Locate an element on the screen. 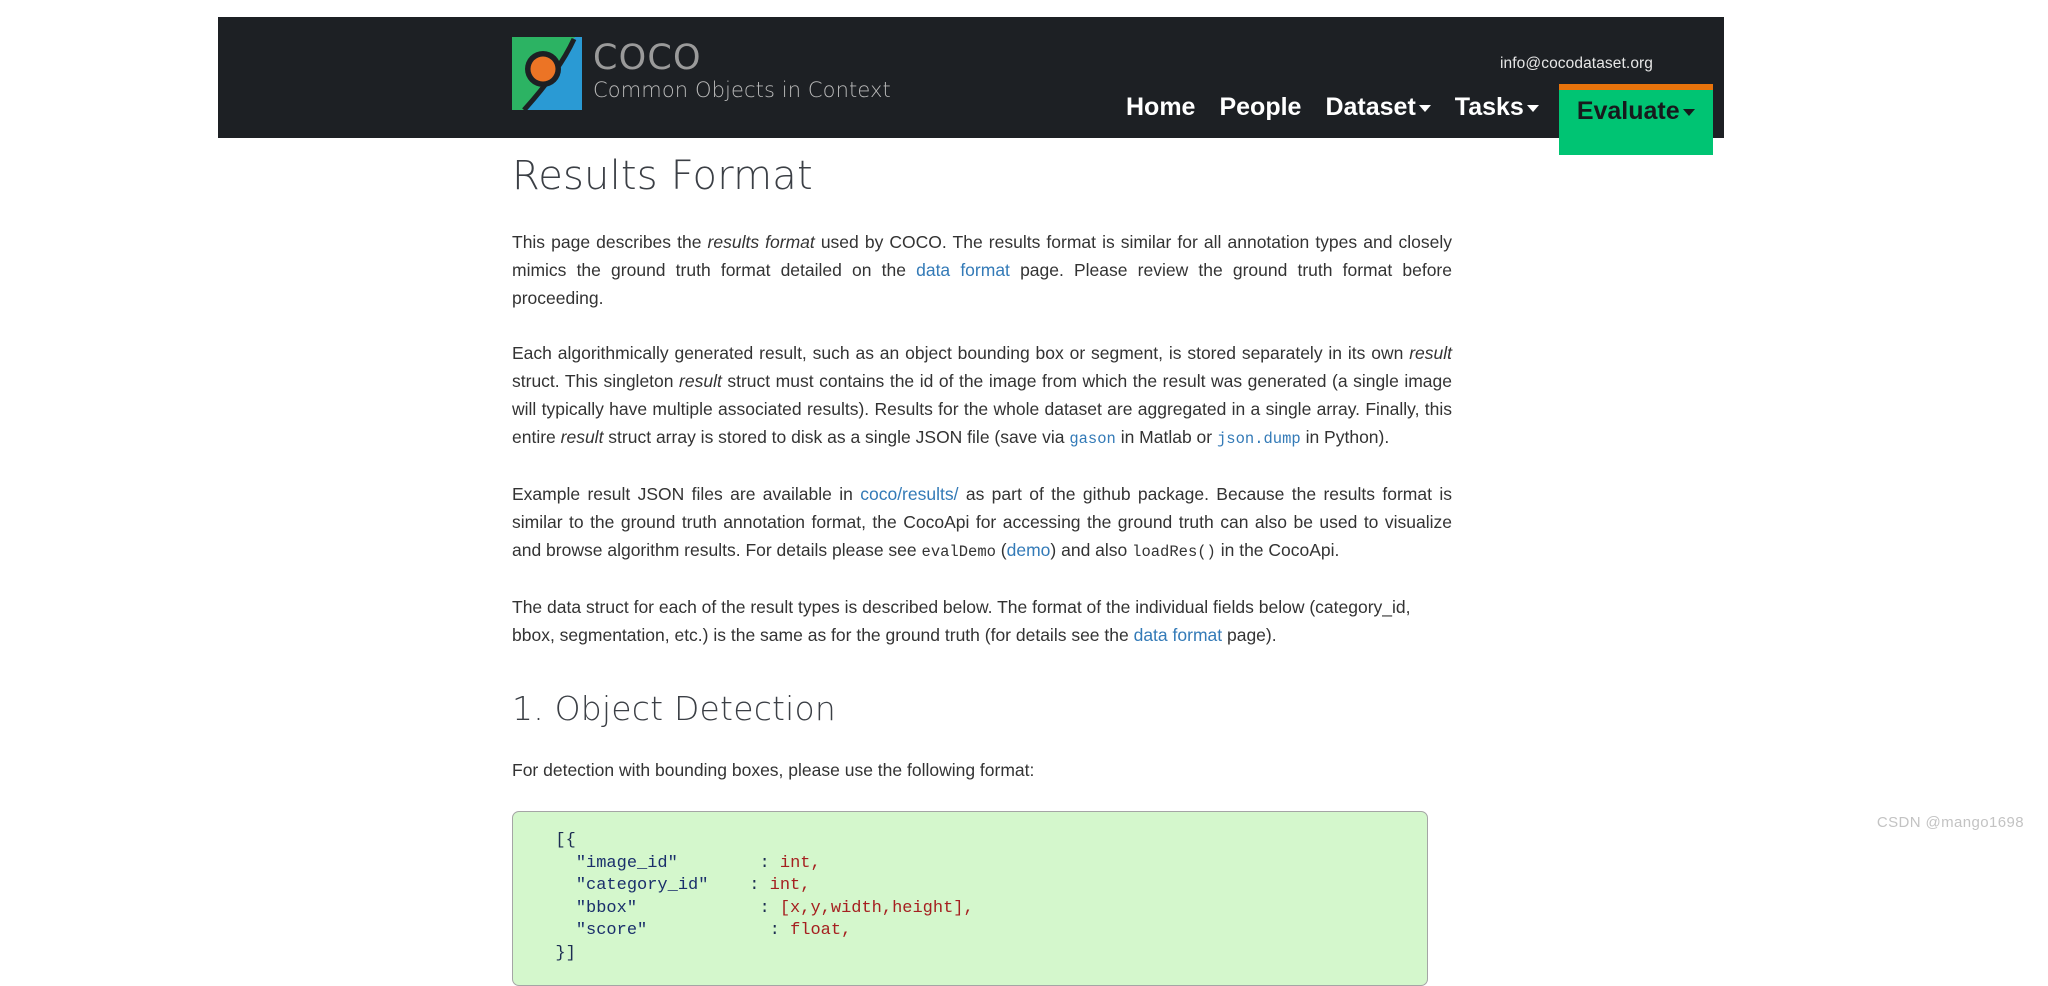 This screenshot has width=2048, height=986. coco-logo-icon is located at coordinates (547, 73).